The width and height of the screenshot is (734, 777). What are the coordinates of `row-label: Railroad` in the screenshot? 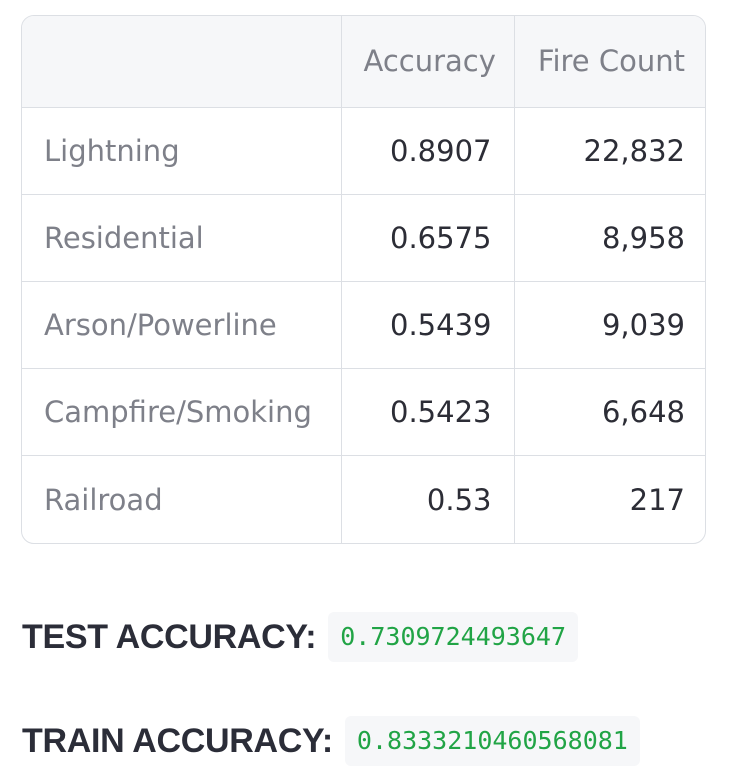 It's located at (182, 499).